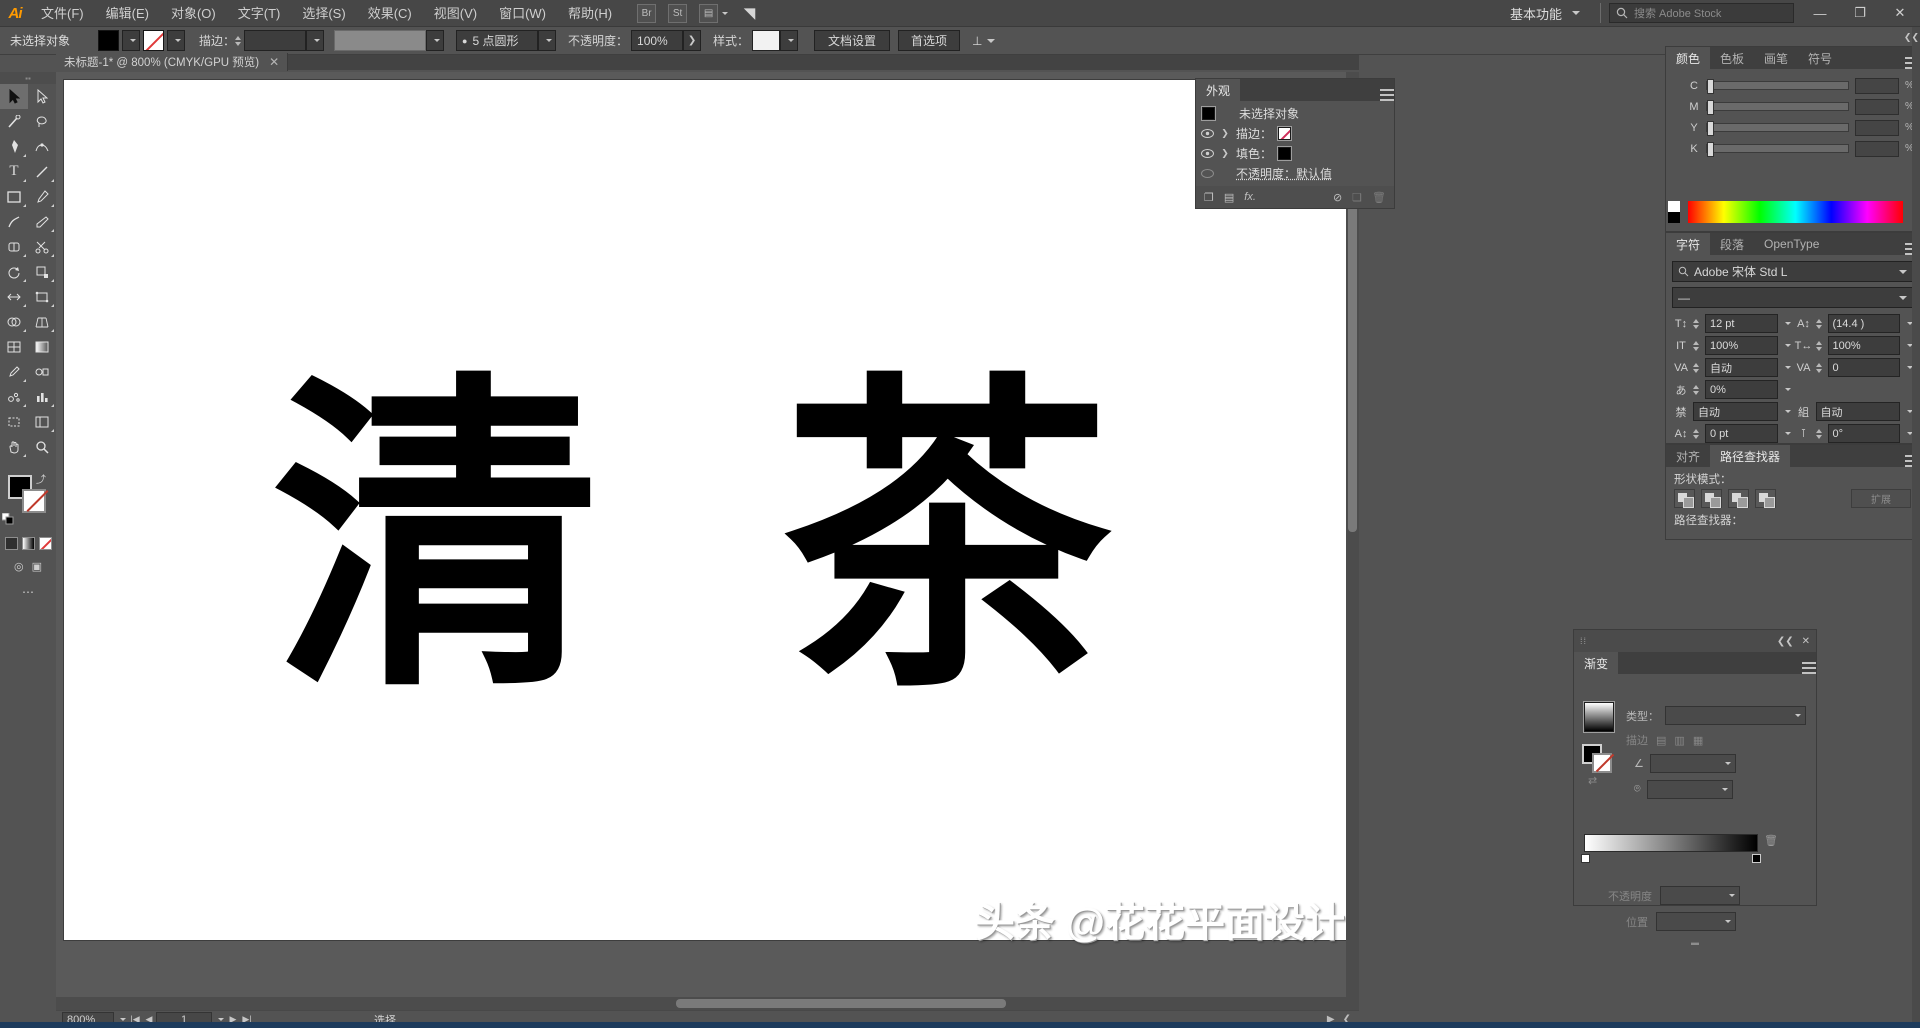 The image size is (1920, 1028). What do you see at coordinates (1285, 153) in the screenshot?
I see `fill-swatch` at bounding box center [1285, 153].